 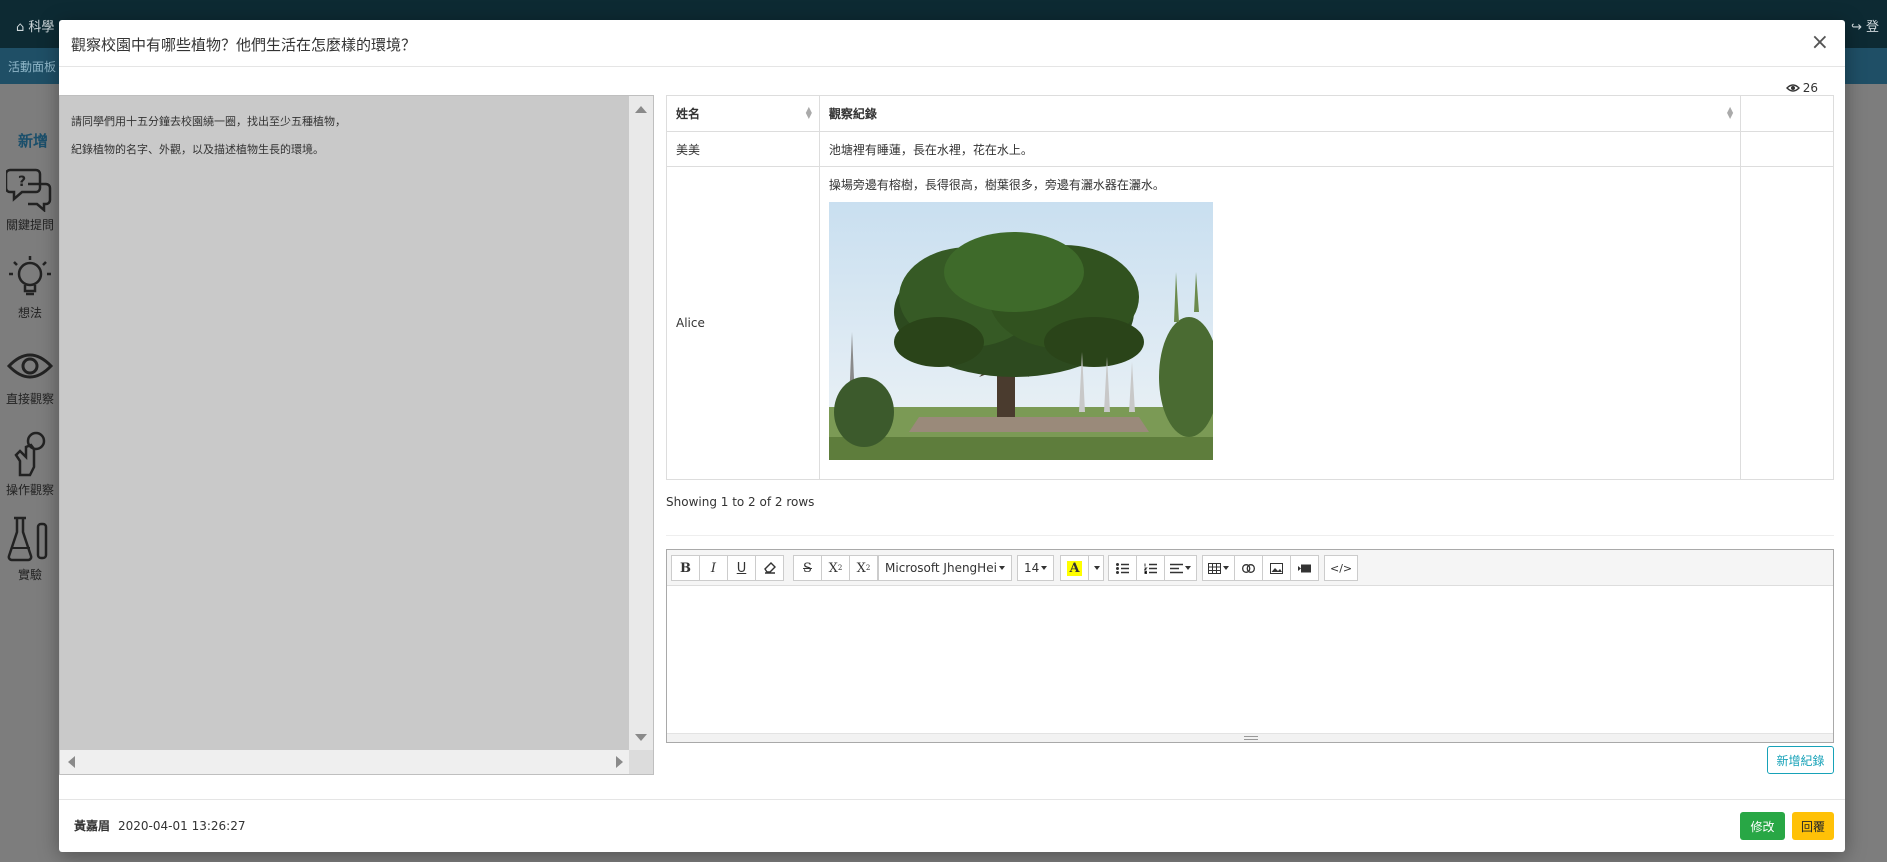 I want to click on login-link: ↪ 登, so click(x=1865, y=25).